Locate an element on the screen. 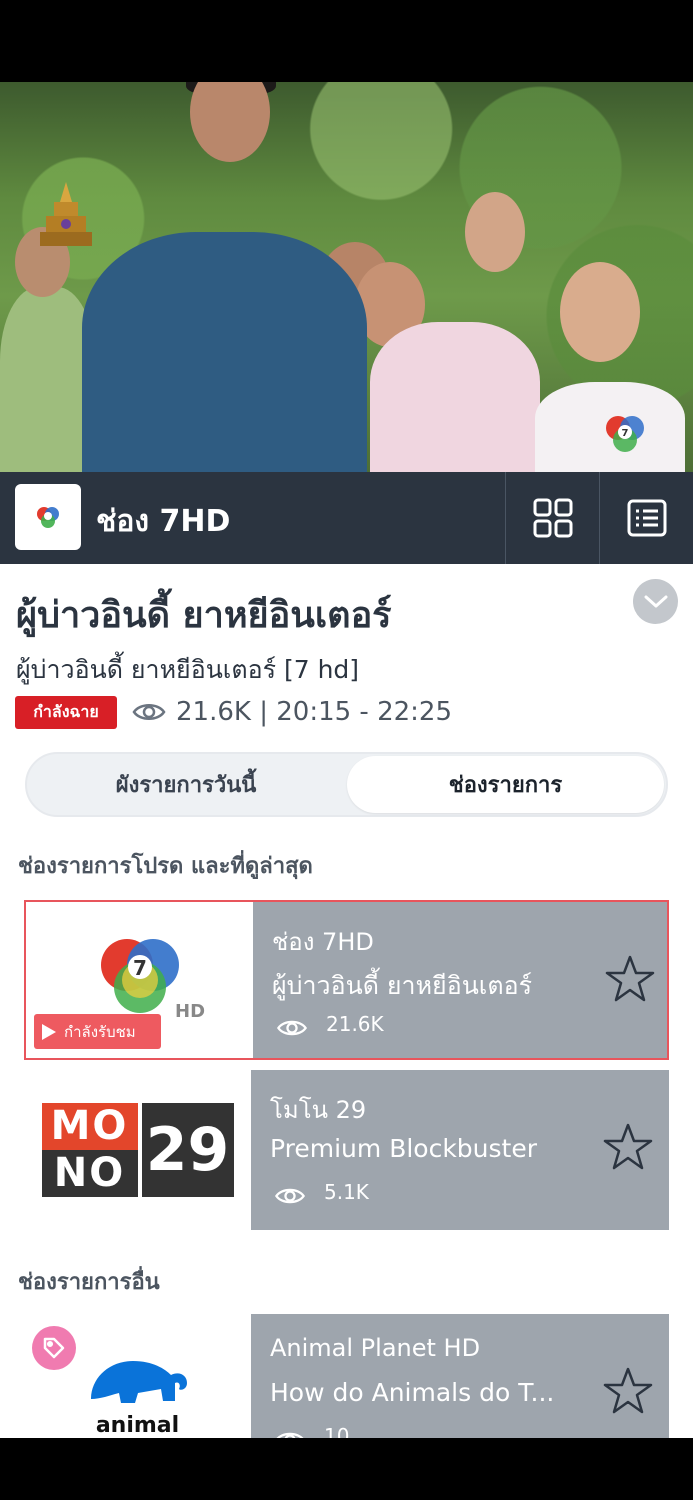 This screenshot has width=693, height=1500. expand-button is located at coordinates (655, 601).